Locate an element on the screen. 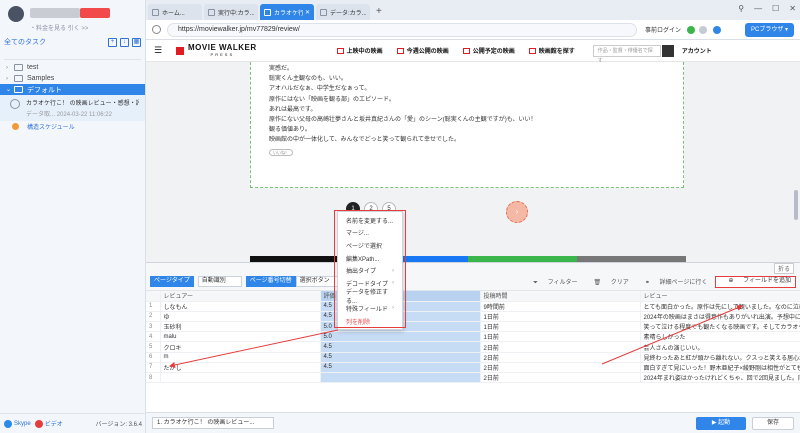 The height and width of the screenshot is (433, 800). run-button: ▶ 起動 is located at coordinates (721, 423).